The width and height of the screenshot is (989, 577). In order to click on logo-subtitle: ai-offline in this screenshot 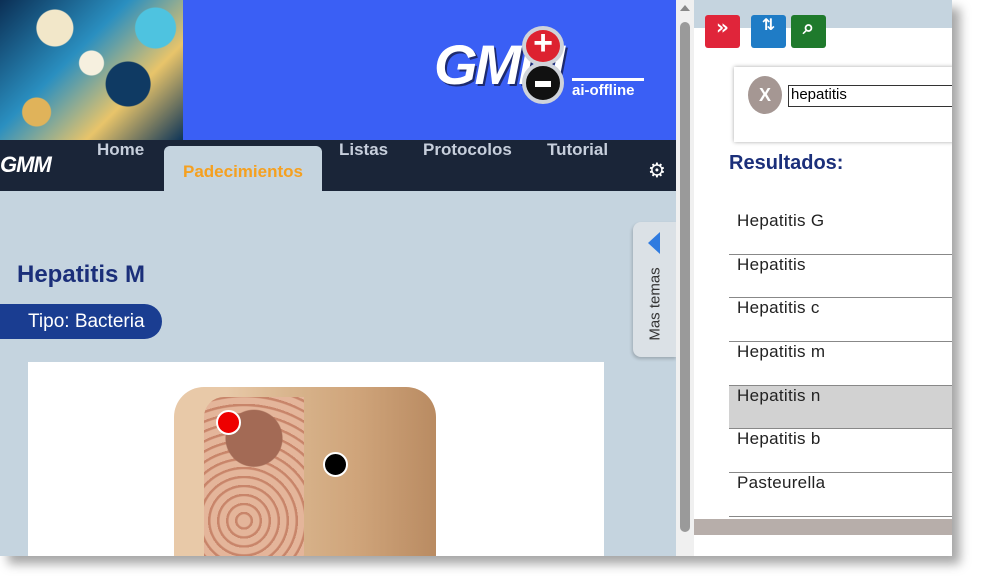, I will do `click(603, 90)`.